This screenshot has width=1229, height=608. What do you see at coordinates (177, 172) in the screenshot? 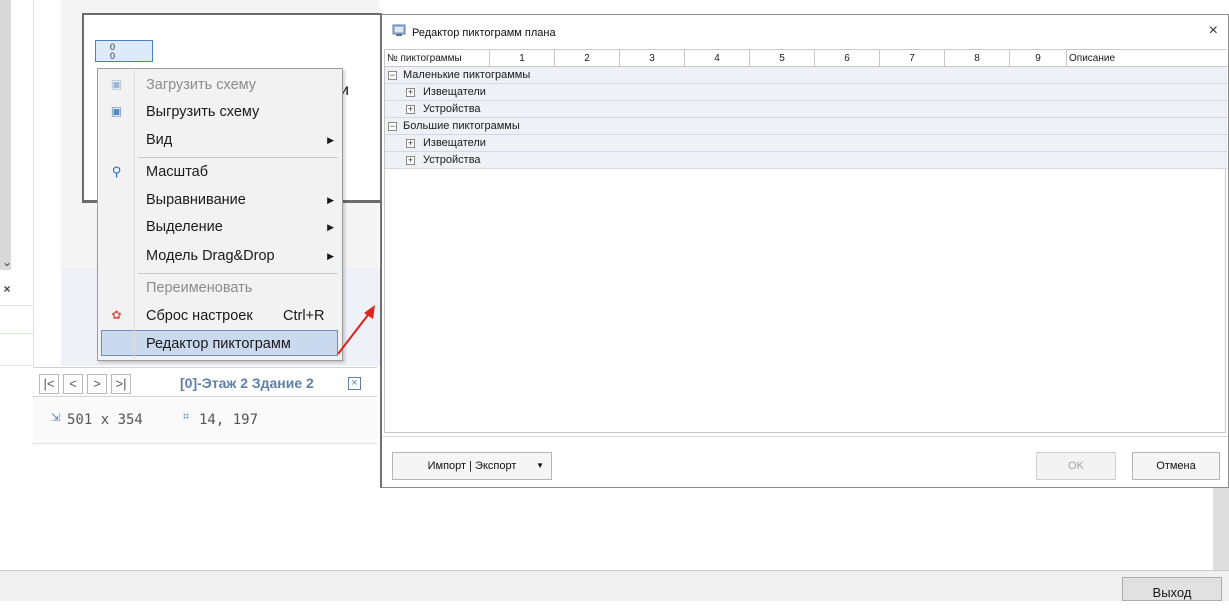
I see `menu-item-label: Масштаб` at bounding box center [177, 172].